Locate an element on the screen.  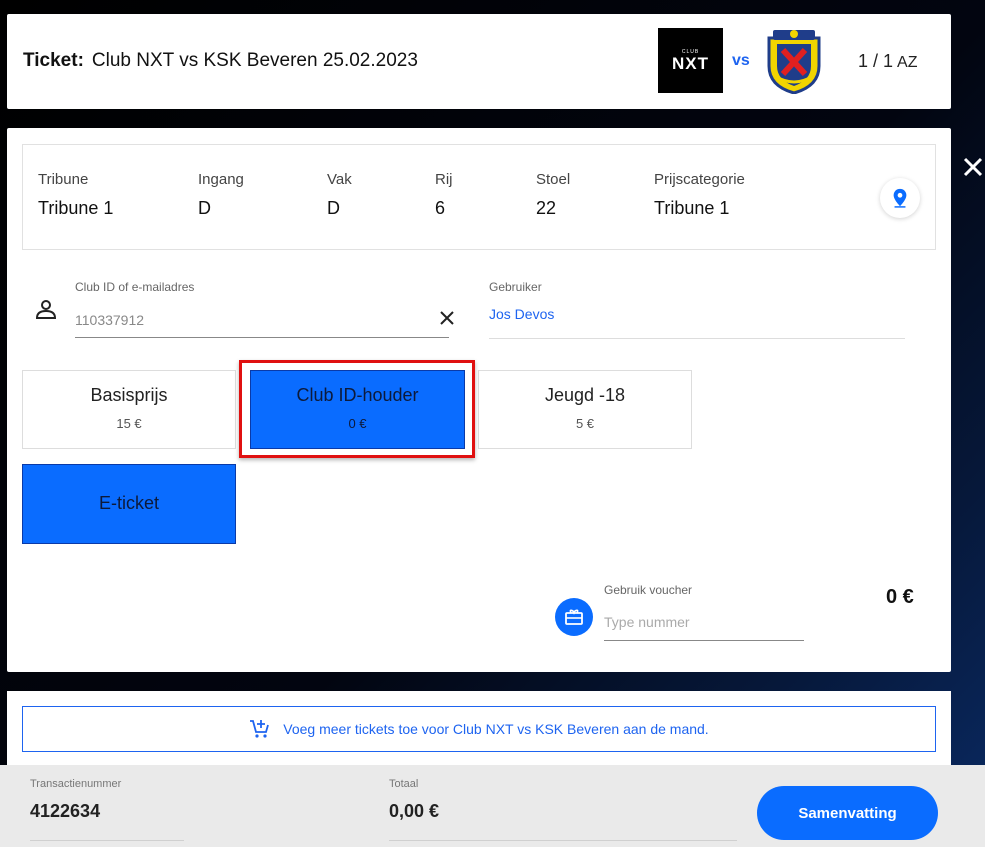
user-label: Gebruiker is located at coordinates (515, 287).